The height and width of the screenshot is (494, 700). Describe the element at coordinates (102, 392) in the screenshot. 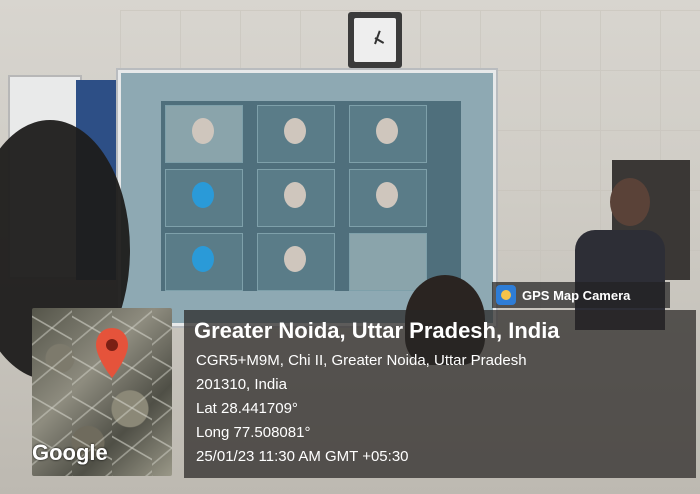

I see `map-thumbnail: Google` at that location.